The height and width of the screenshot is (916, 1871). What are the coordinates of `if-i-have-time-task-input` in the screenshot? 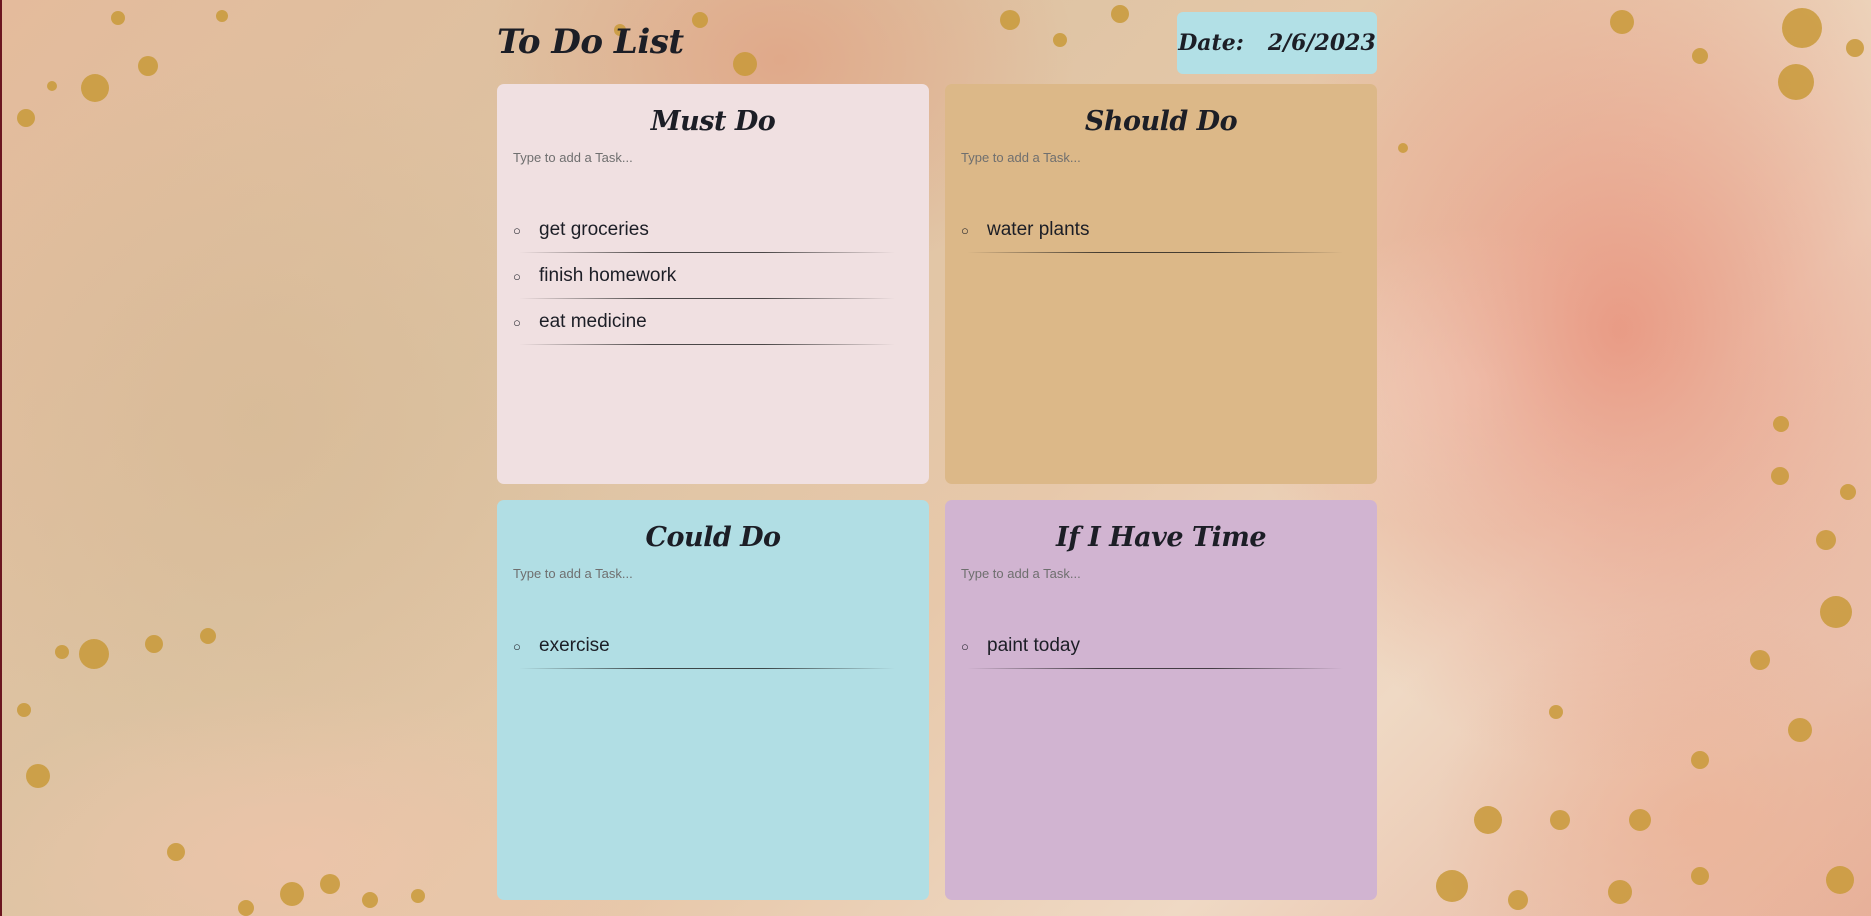 It's located at (1161, 573).